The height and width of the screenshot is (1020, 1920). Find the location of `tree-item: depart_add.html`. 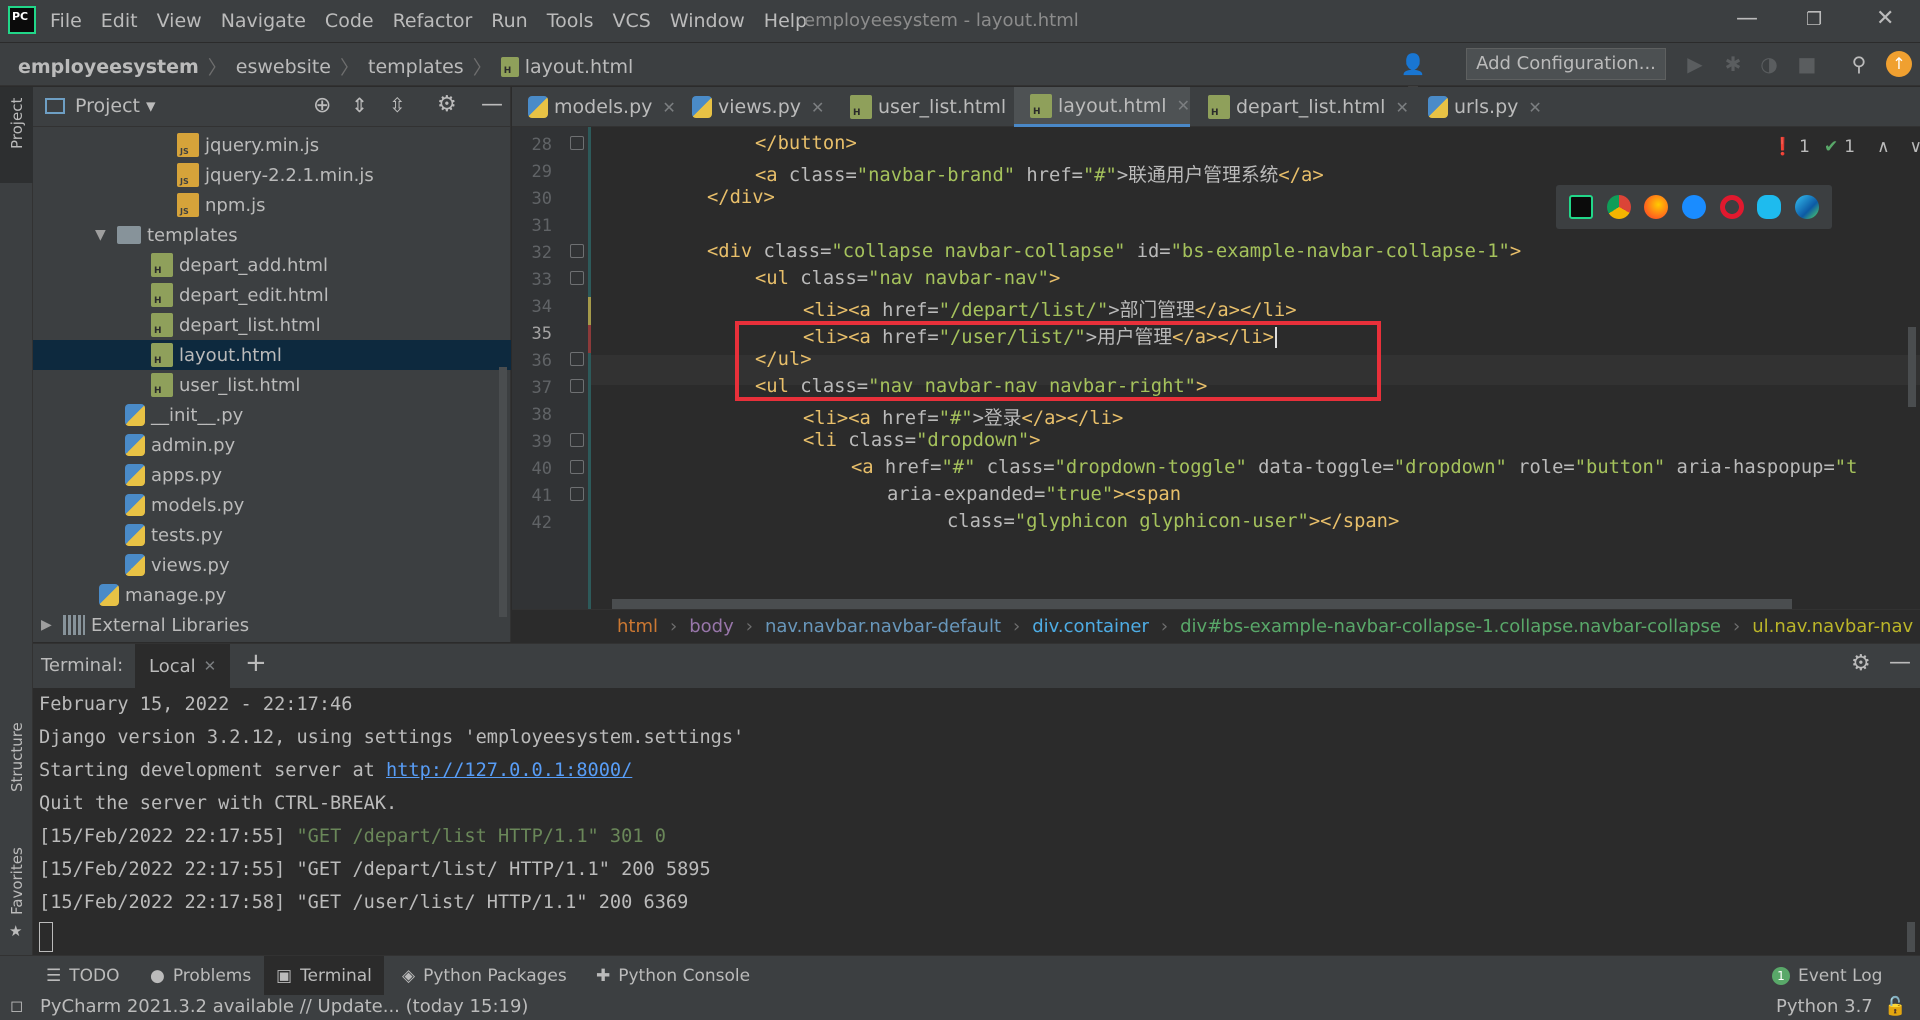

tree-item: depart_add.html is located at coordinates (272, 265).